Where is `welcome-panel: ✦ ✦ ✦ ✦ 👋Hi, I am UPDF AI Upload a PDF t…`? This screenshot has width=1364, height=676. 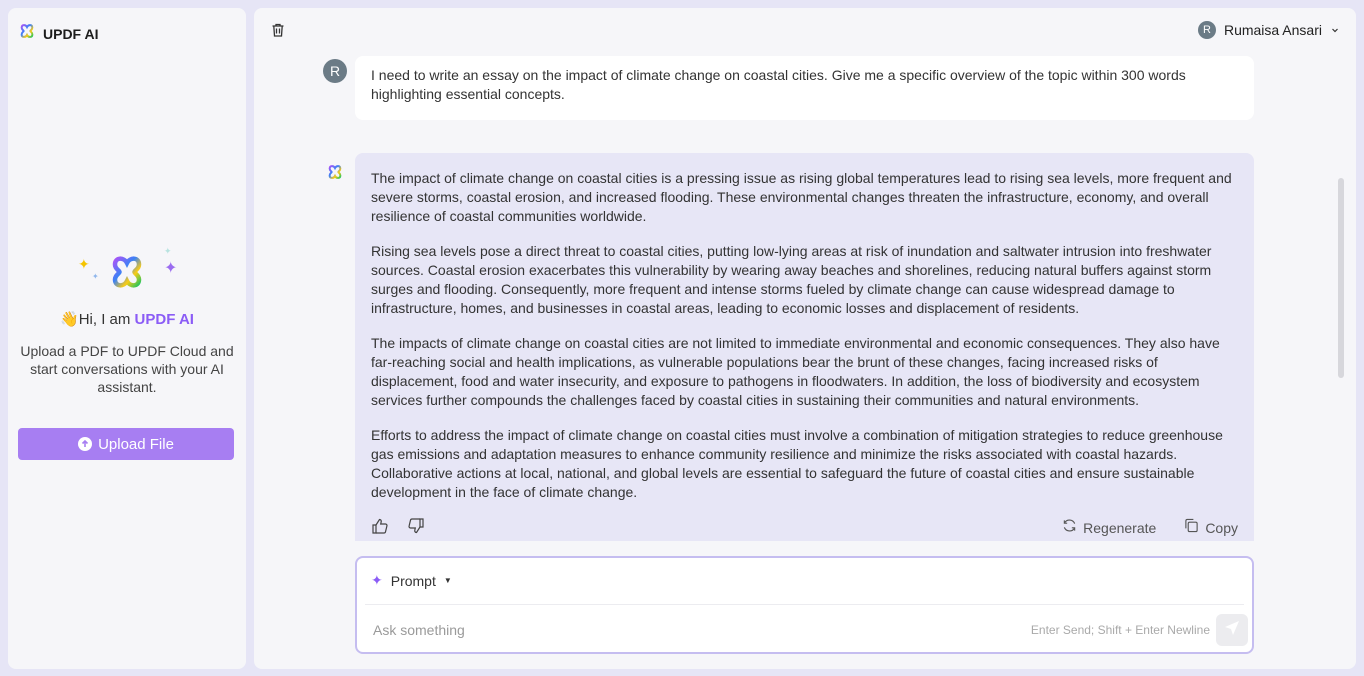 welcome-panel: ✦ ✦ ✦ ✦ 👋Hi, I am UPDF AI Upload a PDF t… is located at coordinates (127, 321).